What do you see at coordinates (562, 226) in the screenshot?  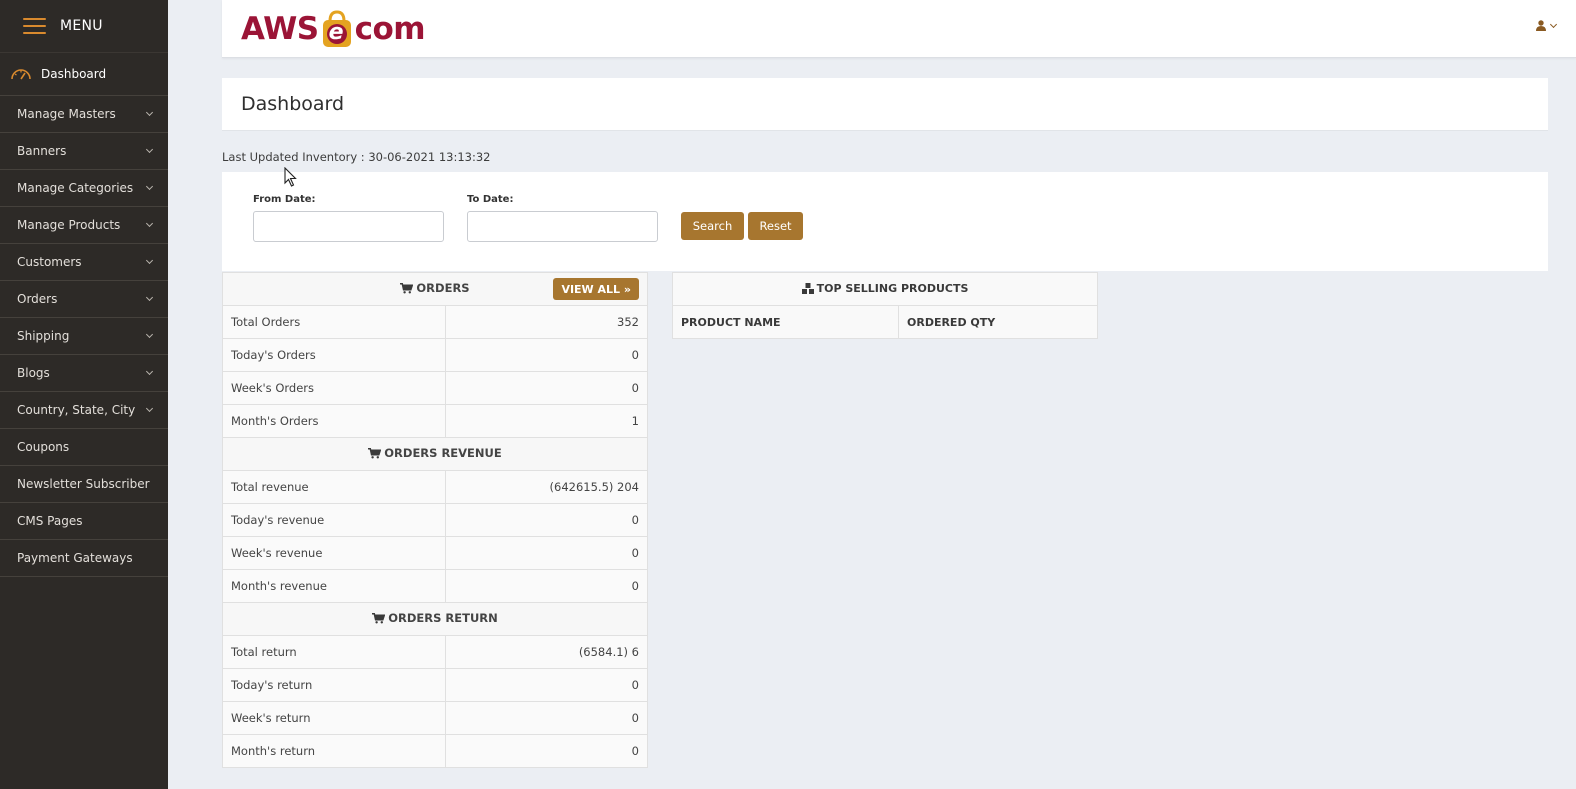 I see `to-date-input` at bounding box center [562, 226].